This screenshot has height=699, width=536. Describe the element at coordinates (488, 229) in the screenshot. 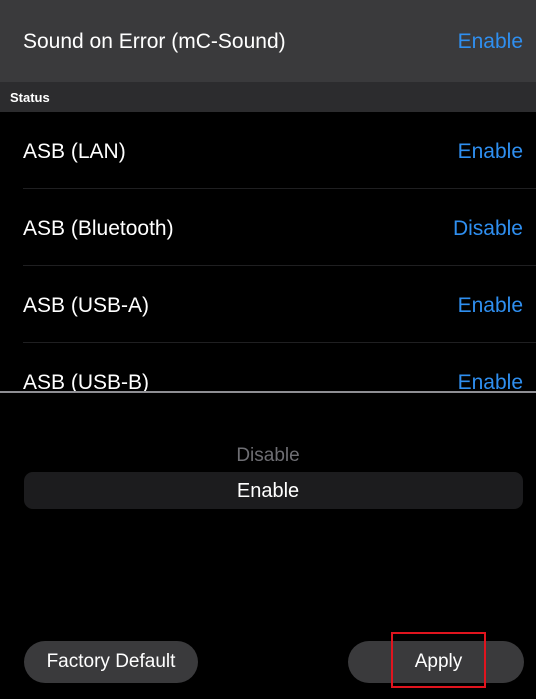

I see `setting-value: Disable` at that location.